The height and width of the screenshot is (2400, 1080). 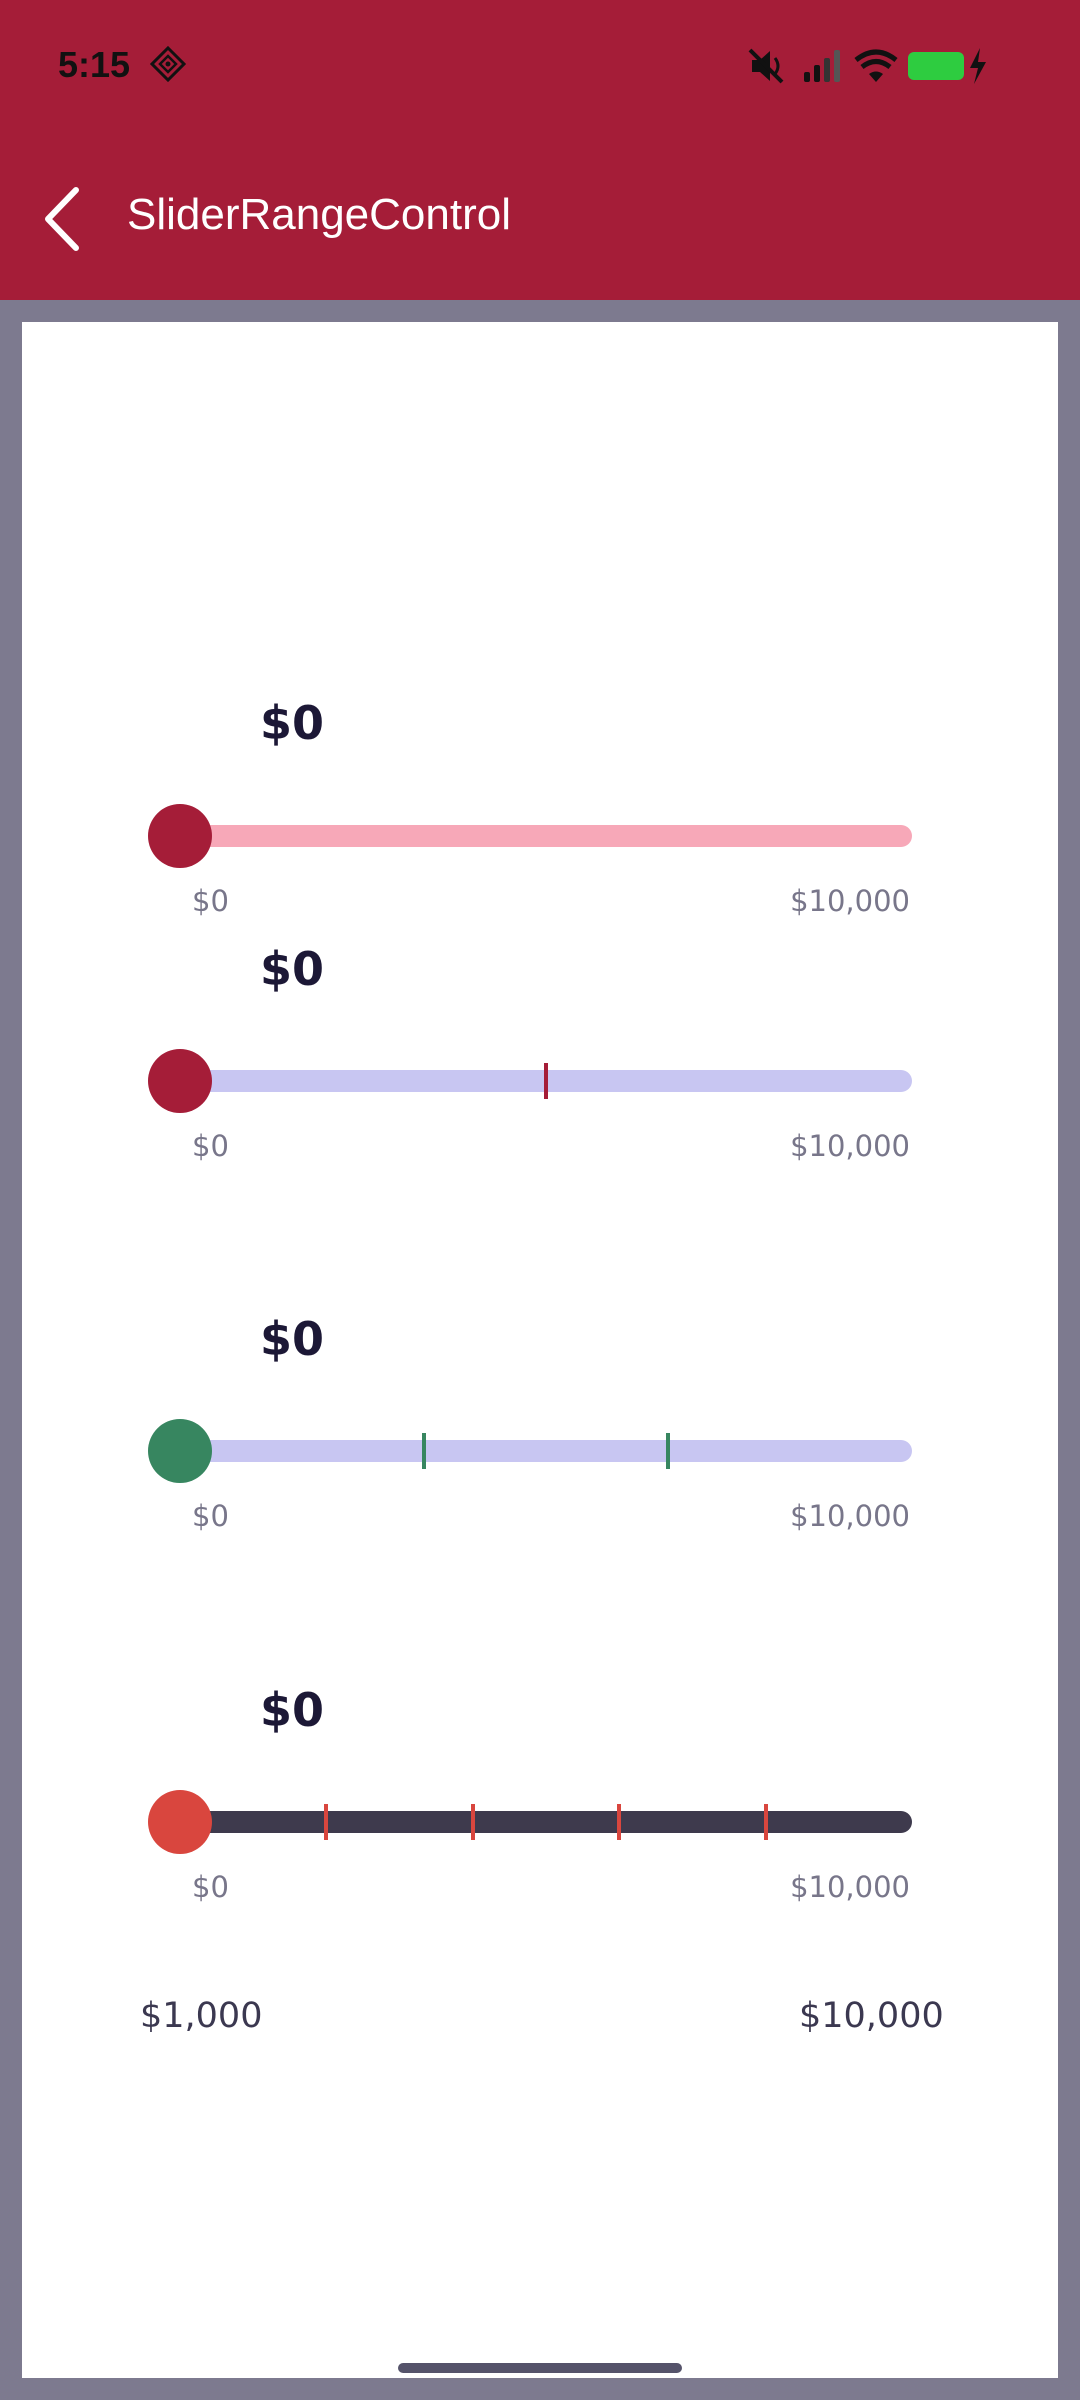 I want to click on status-bar: 5:15, so click(x=540, y=65).